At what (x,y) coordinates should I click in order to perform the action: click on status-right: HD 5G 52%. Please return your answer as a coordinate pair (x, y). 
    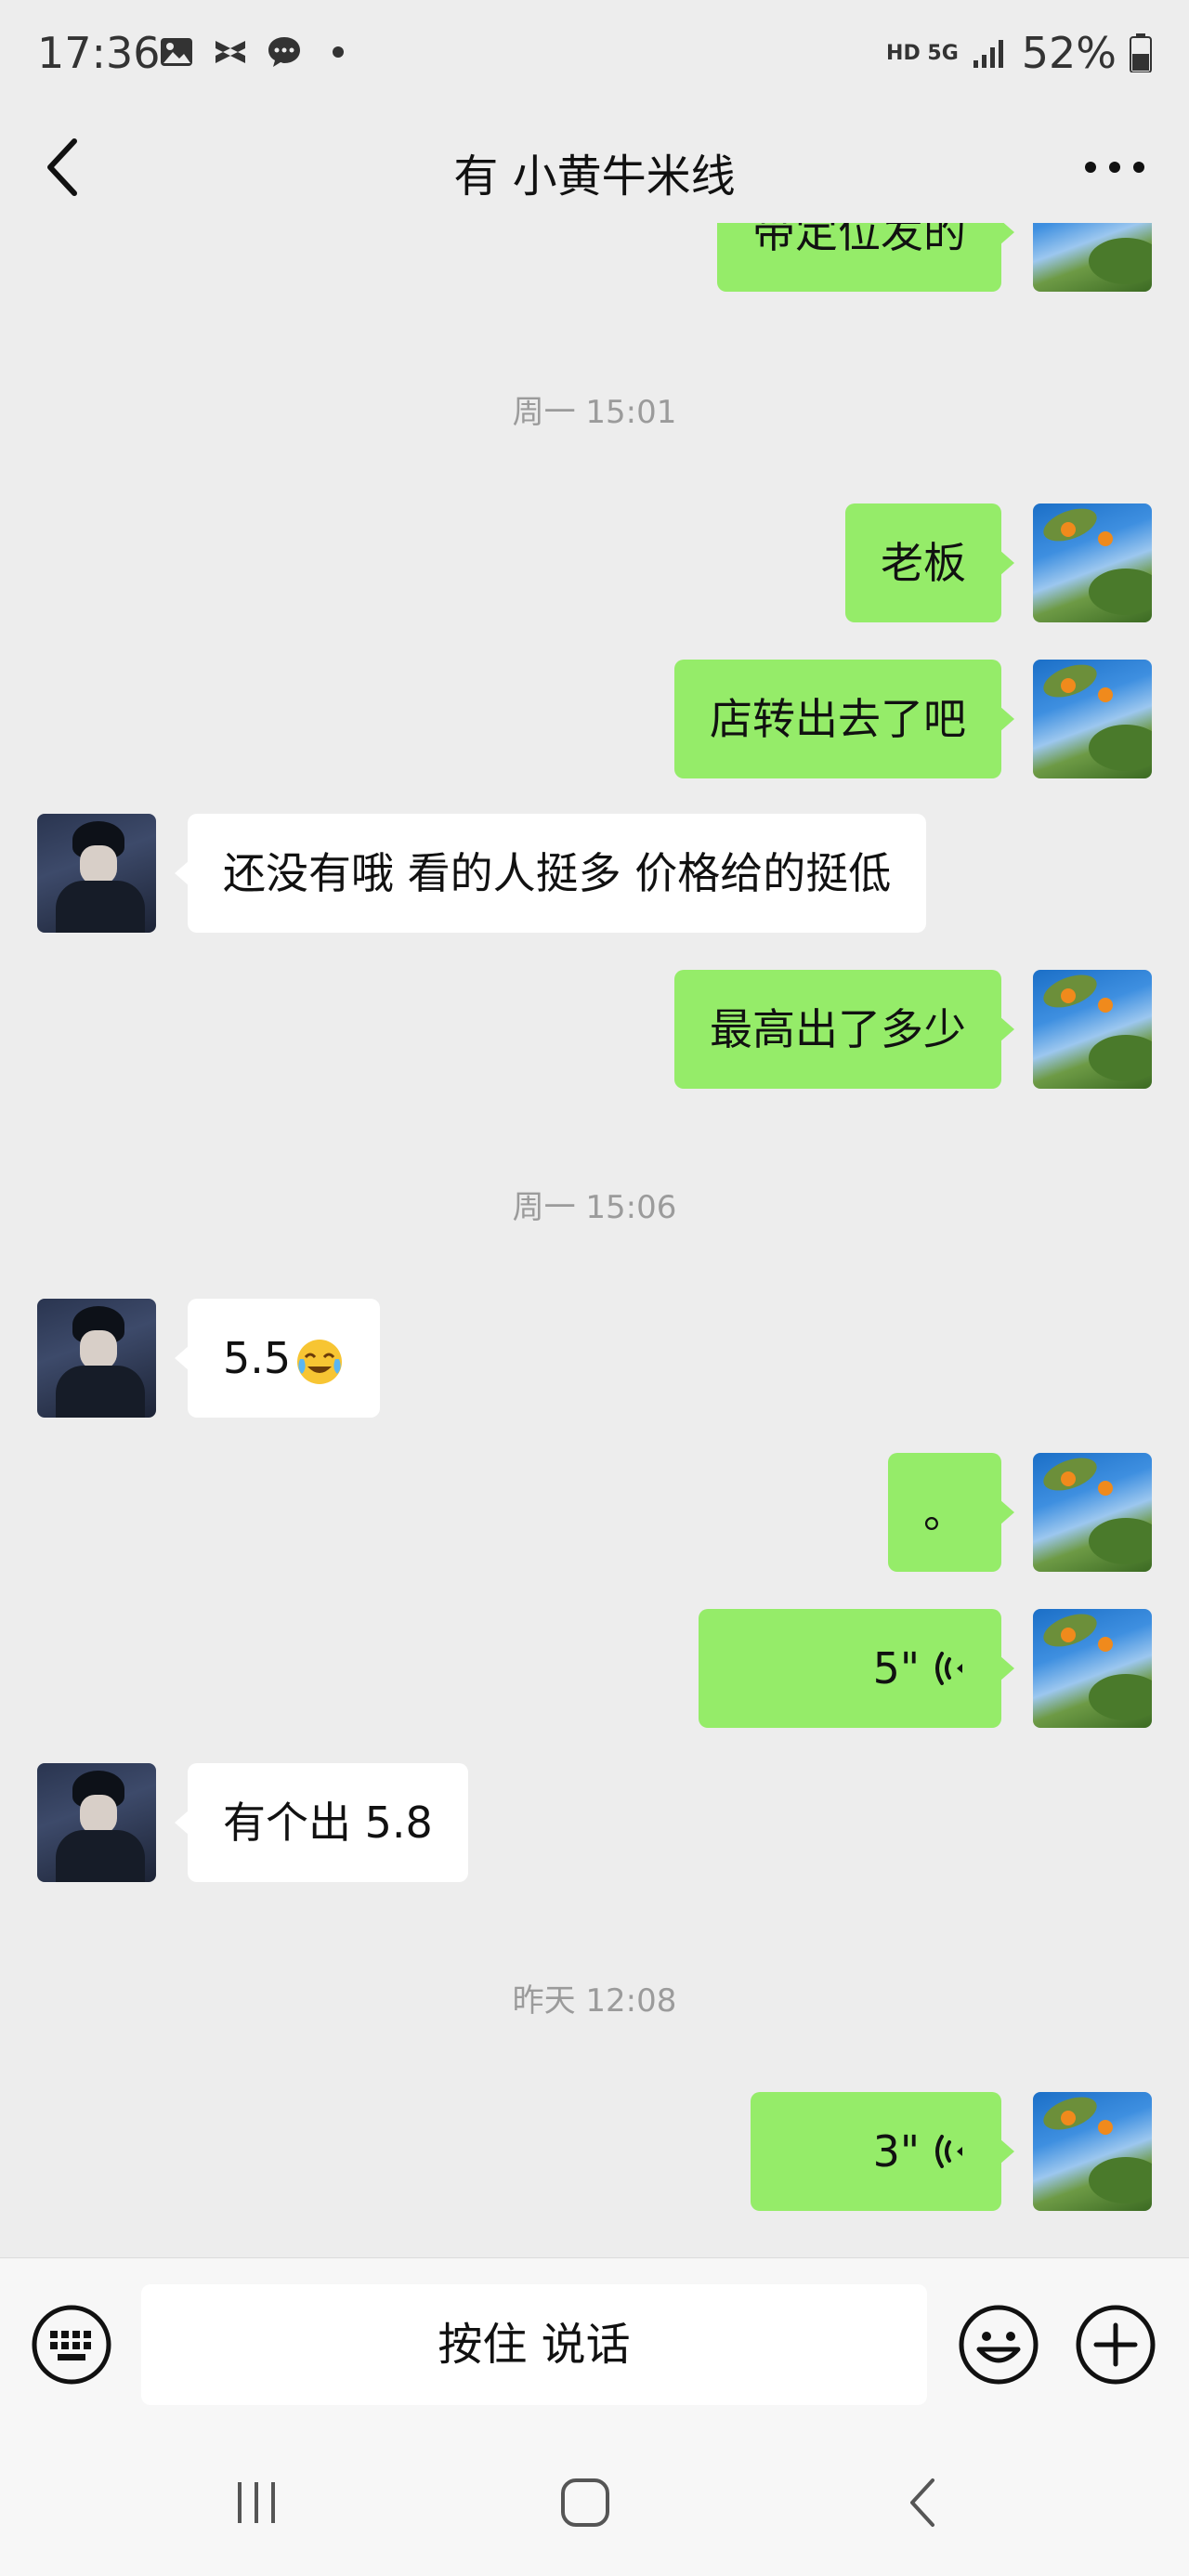
    Looking at the image, I should click on (1019, 53).